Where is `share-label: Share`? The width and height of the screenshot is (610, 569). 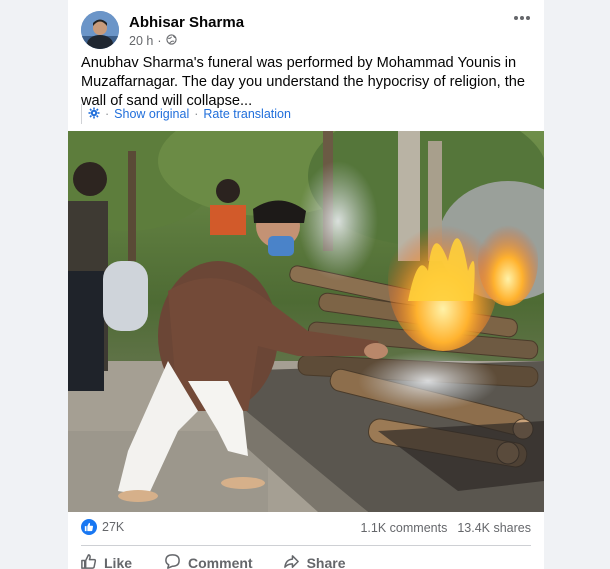 share-label: Share is located at coordinates (326, 562).